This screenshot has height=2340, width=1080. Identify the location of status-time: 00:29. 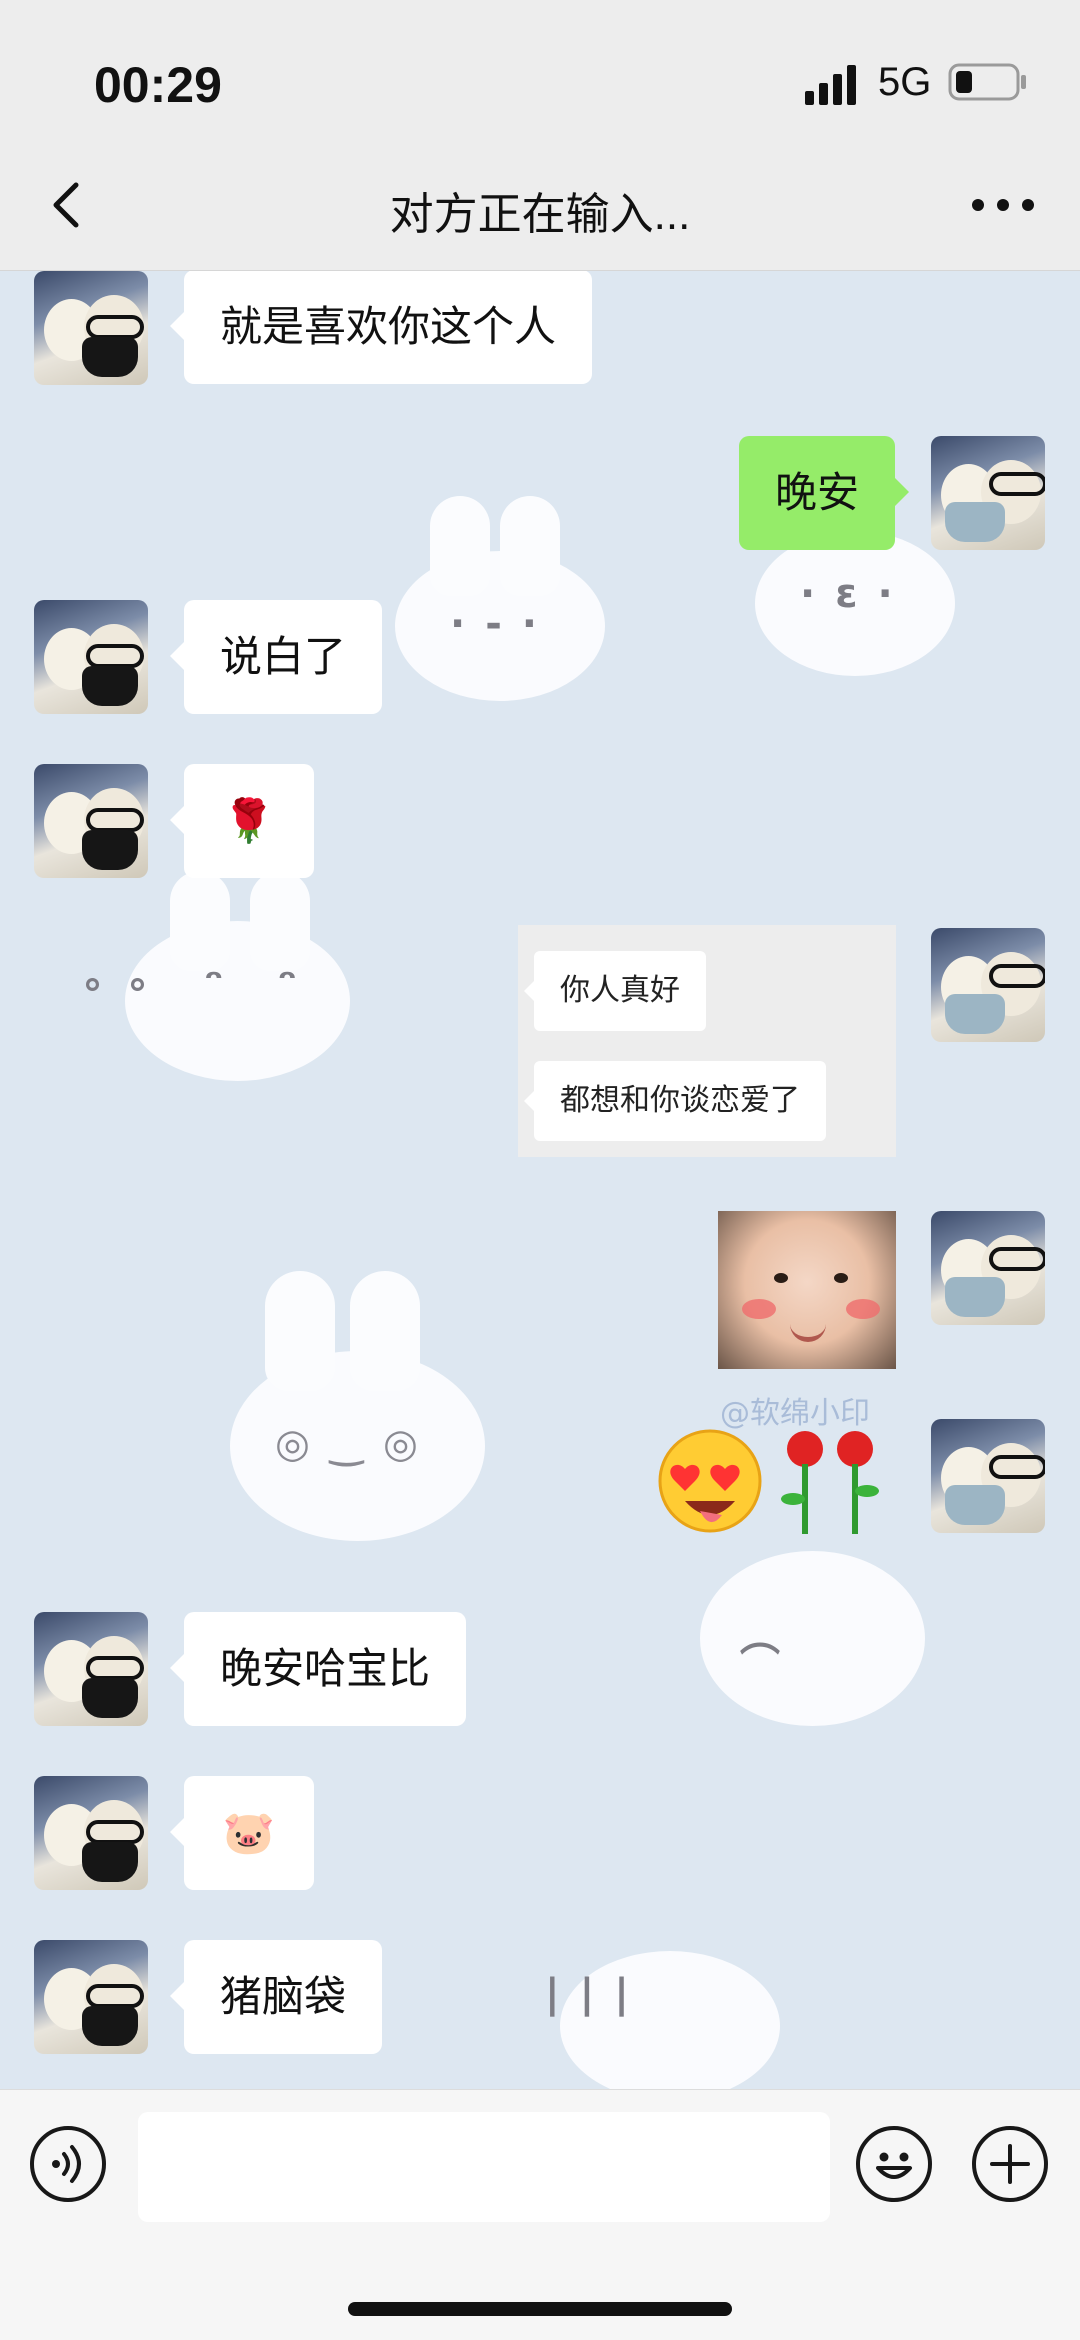
(158, 85).